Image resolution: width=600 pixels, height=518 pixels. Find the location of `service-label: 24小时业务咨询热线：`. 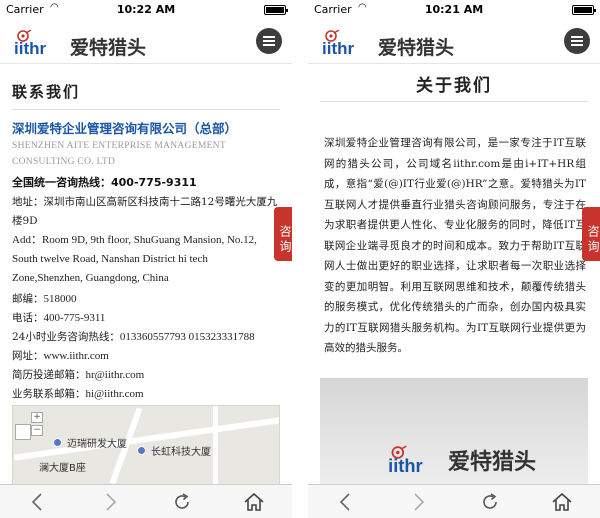

service-label: 24小时业务咨询热线： is located at coordinates (66, 337).